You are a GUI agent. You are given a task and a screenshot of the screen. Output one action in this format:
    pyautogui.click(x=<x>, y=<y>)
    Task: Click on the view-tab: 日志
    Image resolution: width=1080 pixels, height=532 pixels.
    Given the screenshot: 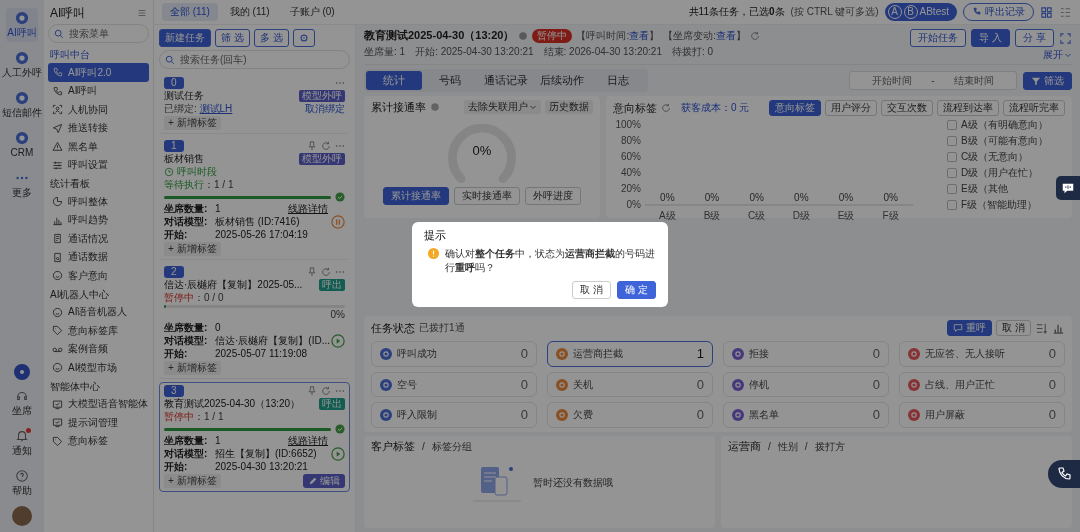 What is the action you would take?
    pyautogui.click(x=618, y=81)
    